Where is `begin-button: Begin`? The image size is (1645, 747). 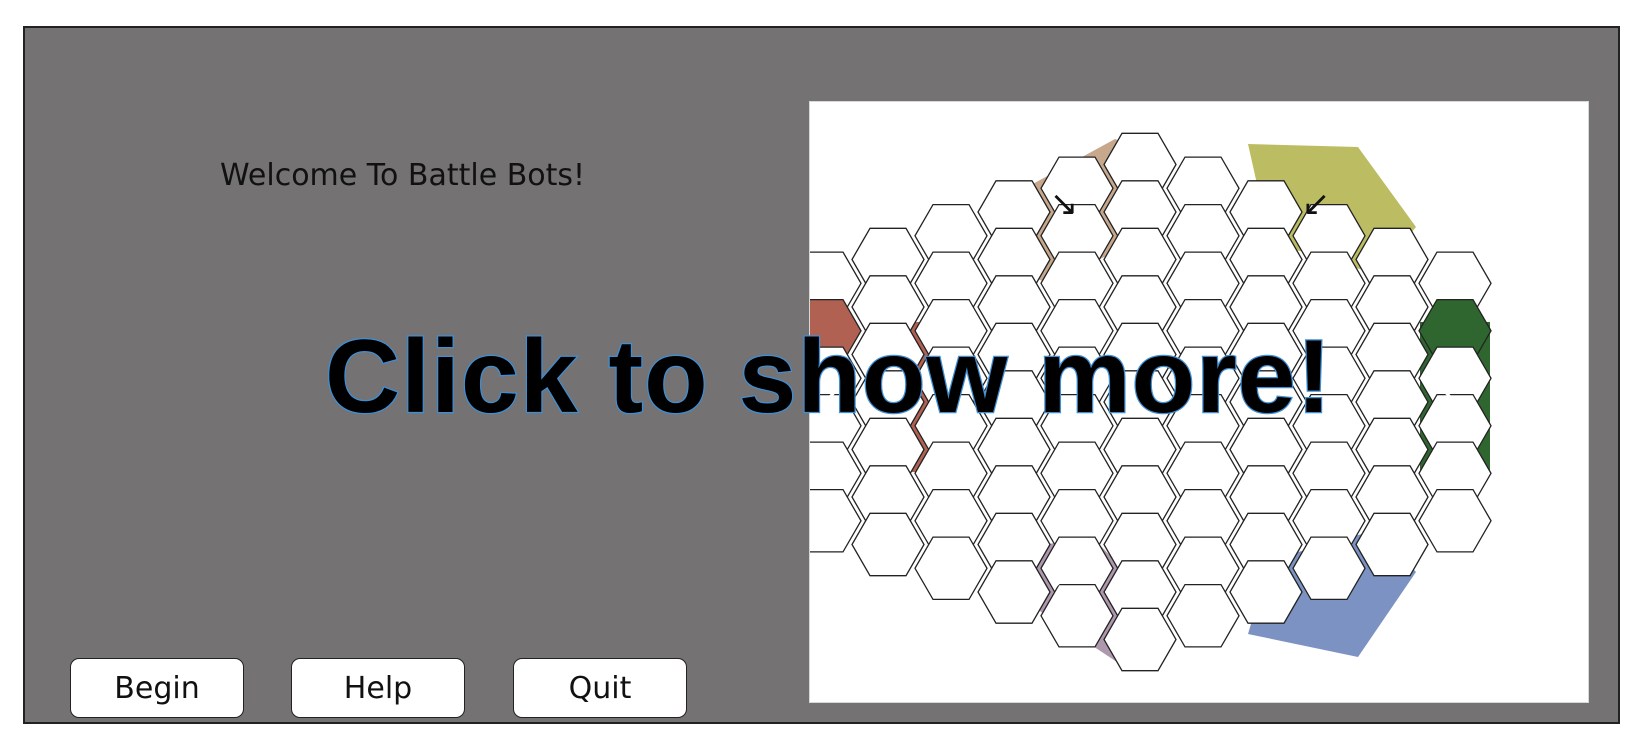 begin-button: Begin is located at coordinates (157, 688).